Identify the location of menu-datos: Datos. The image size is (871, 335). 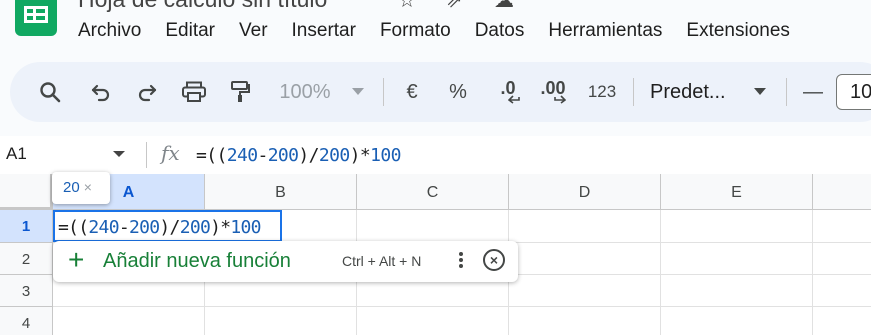
(500, 31).